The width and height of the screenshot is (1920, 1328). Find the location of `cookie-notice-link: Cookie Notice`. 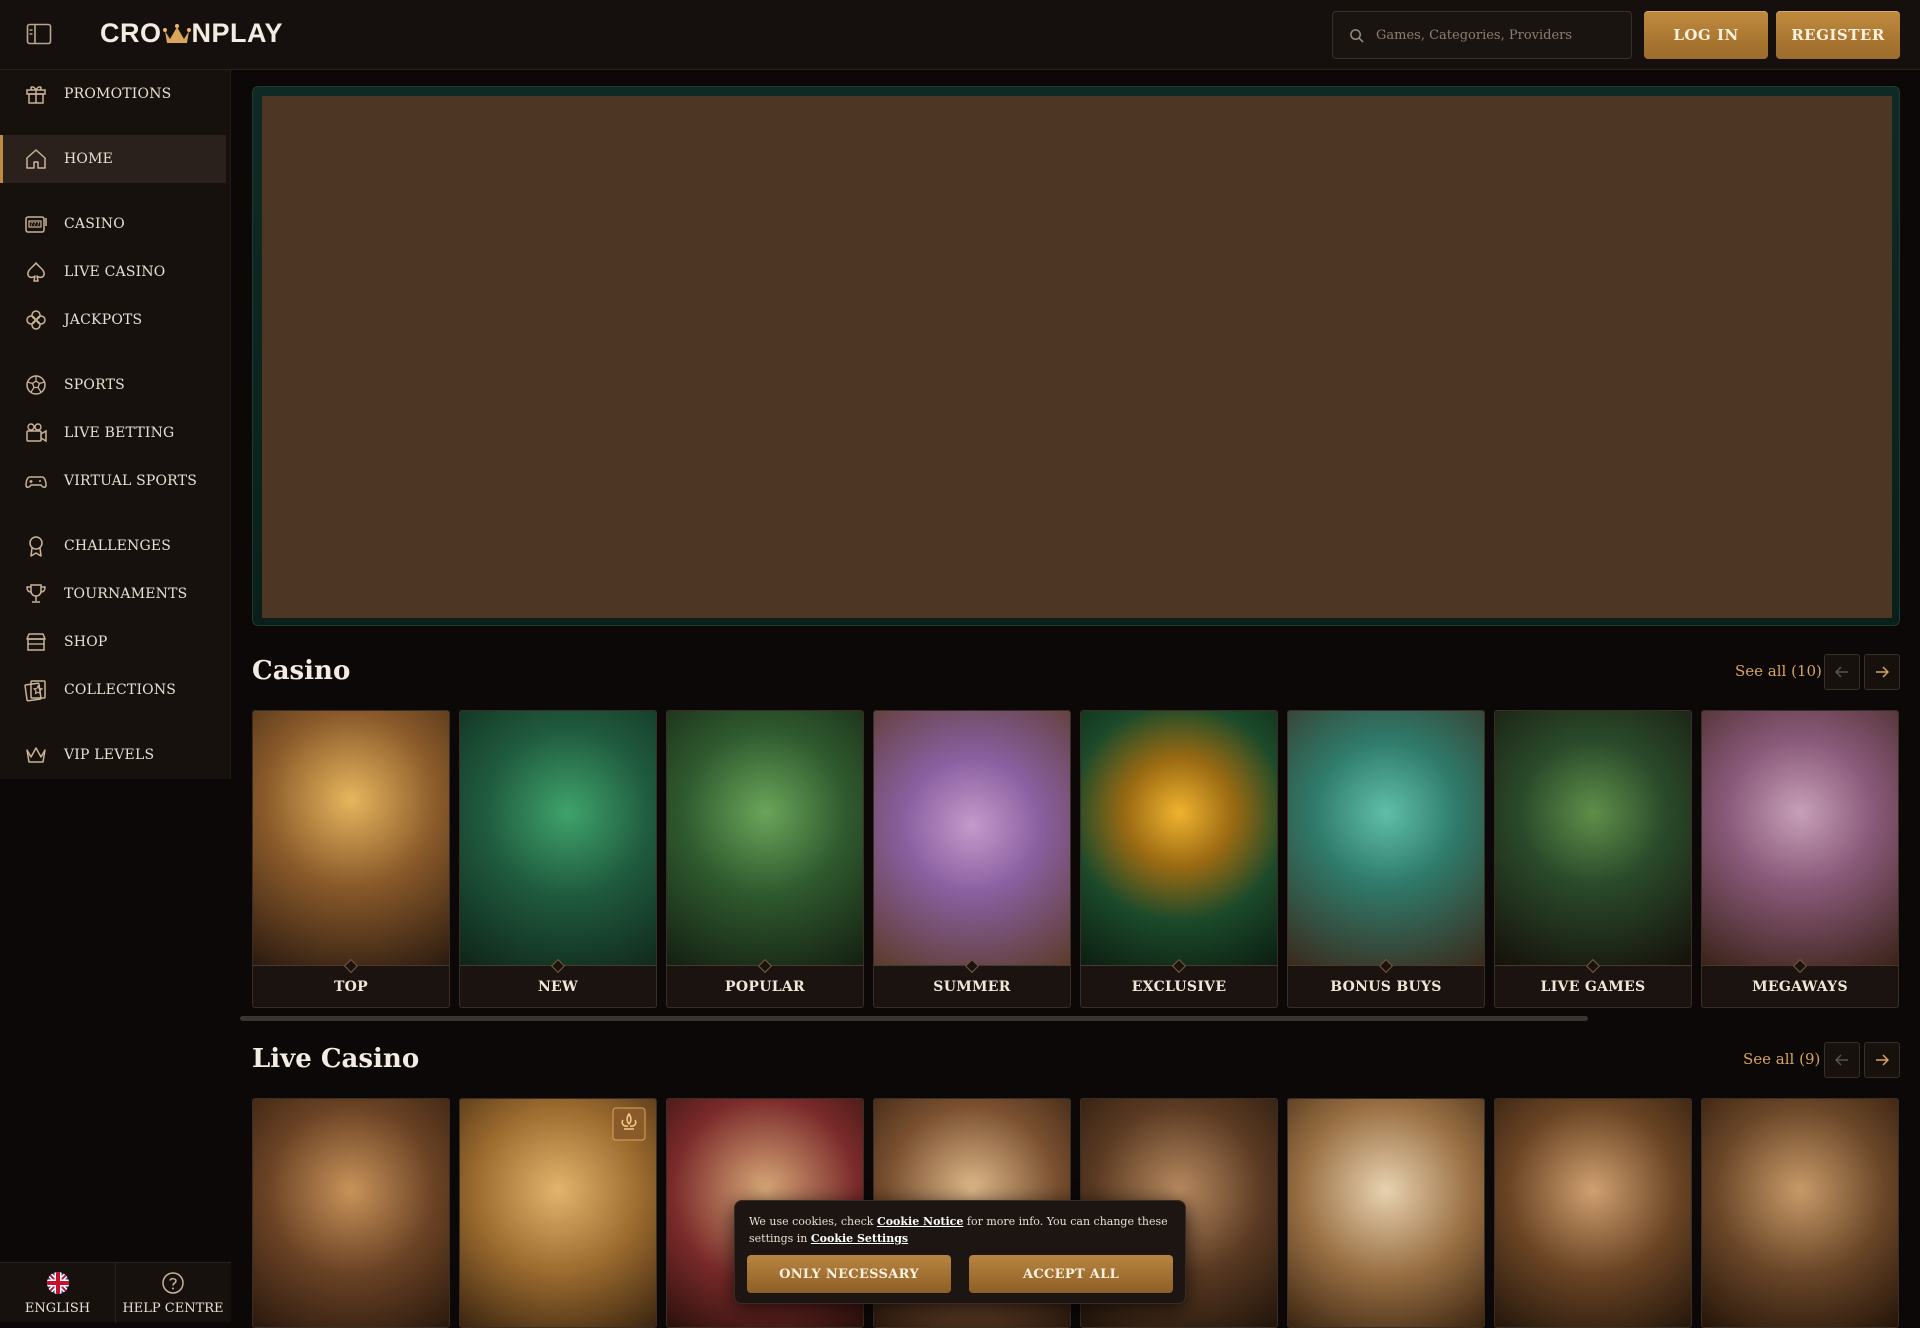

cookie-notice-link: Cookie Notice is located at coordinates (920, 1221).